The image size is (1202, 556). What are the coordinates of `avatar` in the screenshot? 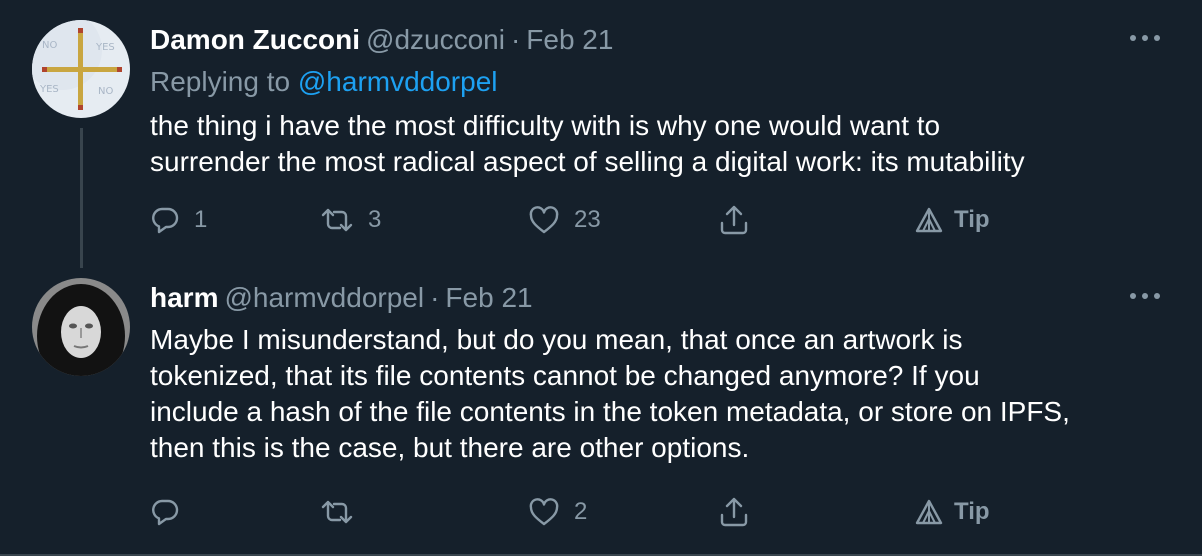 It's located at (81, 327).